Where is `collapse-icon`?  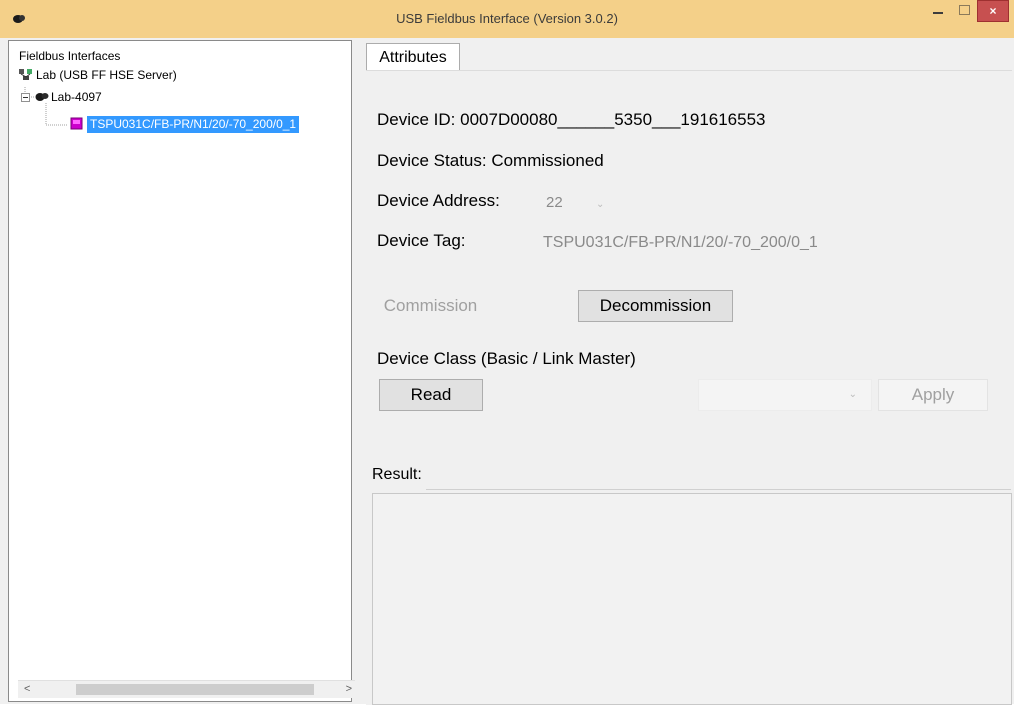
collapse-icon is located at coordinates (25, 97).